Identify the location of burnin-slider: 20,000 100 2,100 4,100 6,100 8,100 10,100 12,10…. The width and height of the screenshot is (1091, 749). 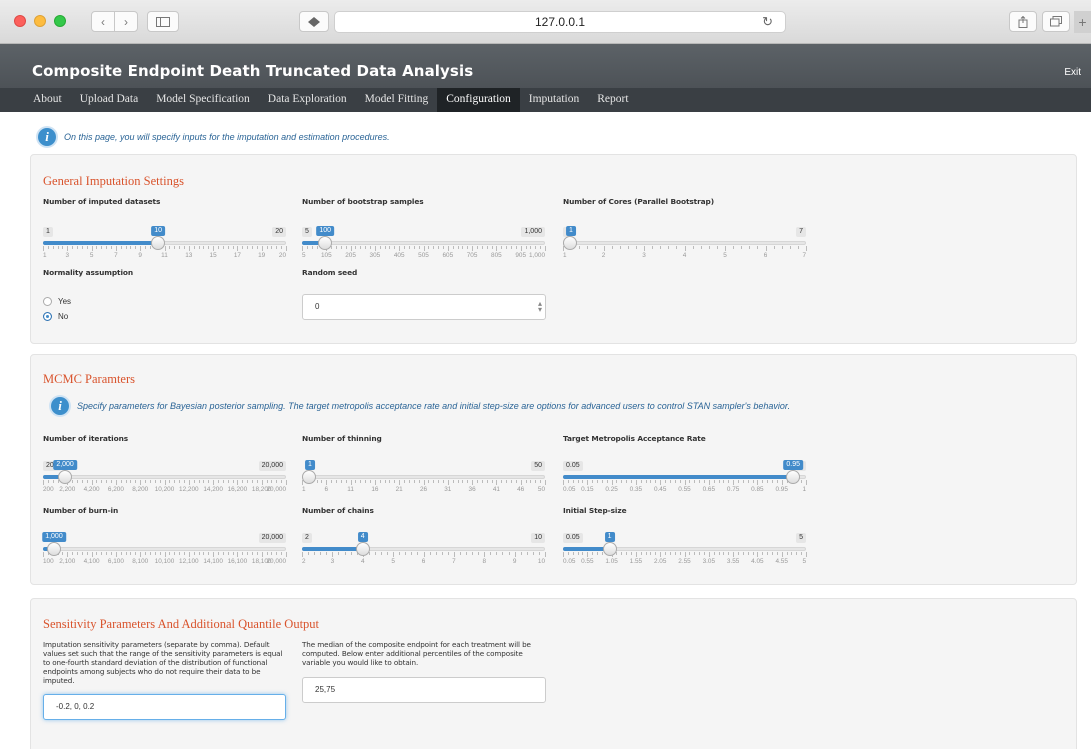
(164, 550).